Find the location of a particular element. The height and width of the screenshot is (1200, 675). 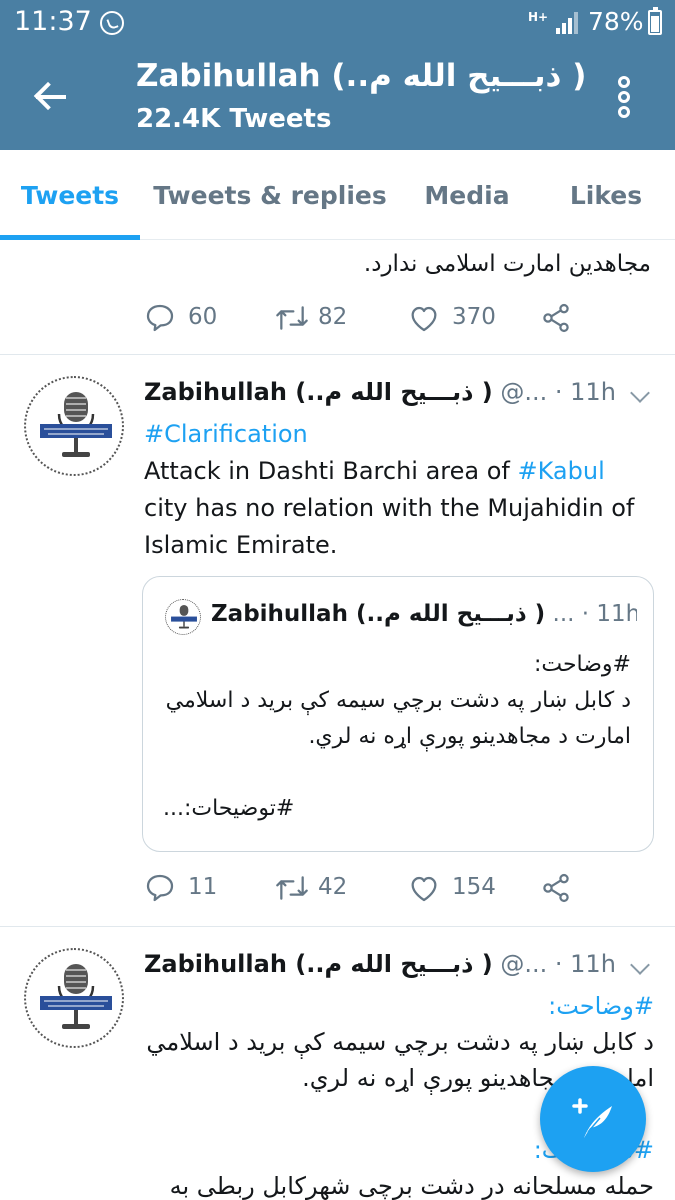

tab-tweets: Tweets is located at coordinates (70, 195).